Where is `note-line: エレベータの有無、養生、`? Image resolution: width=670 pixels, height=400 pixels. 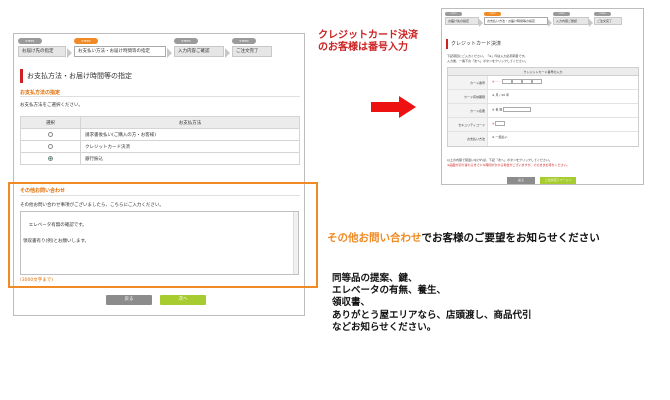
note-line: エレベータの有無、養生、 is located at coordinates (389, 291).